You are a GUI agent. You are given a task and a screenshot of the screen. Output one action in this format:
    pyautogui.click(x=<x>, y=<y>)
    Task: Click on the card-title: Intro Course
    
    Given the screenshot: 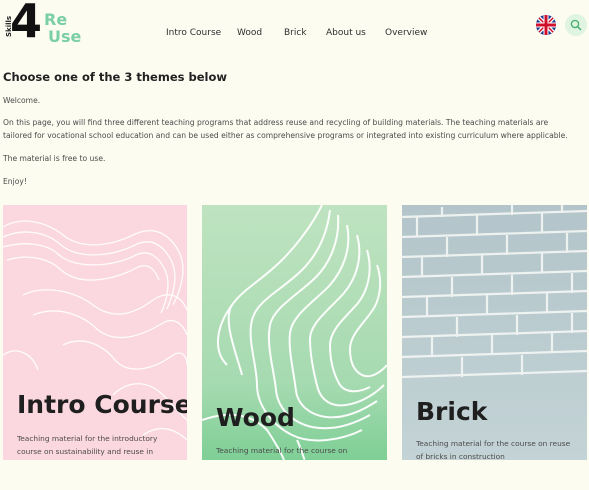 What is the action you would take?
    pyautogui.click(x=102, y=404)
    